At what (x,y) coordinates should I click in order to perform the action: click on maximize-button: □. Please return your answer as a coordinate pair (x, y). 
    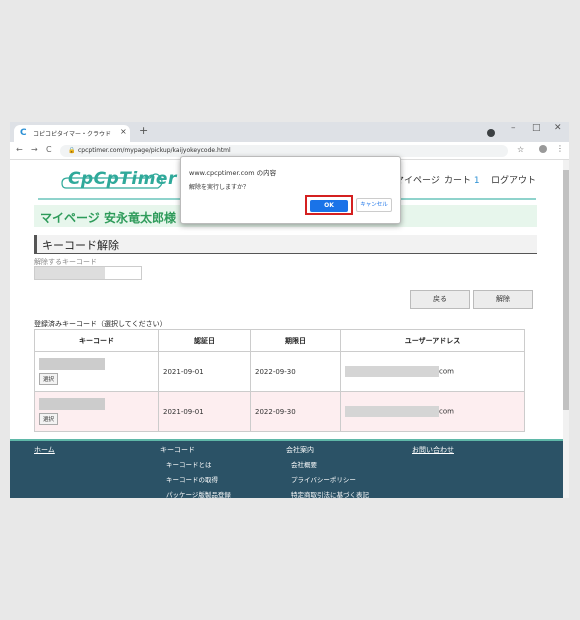
    Looking at the image, I should click on (536, 128).